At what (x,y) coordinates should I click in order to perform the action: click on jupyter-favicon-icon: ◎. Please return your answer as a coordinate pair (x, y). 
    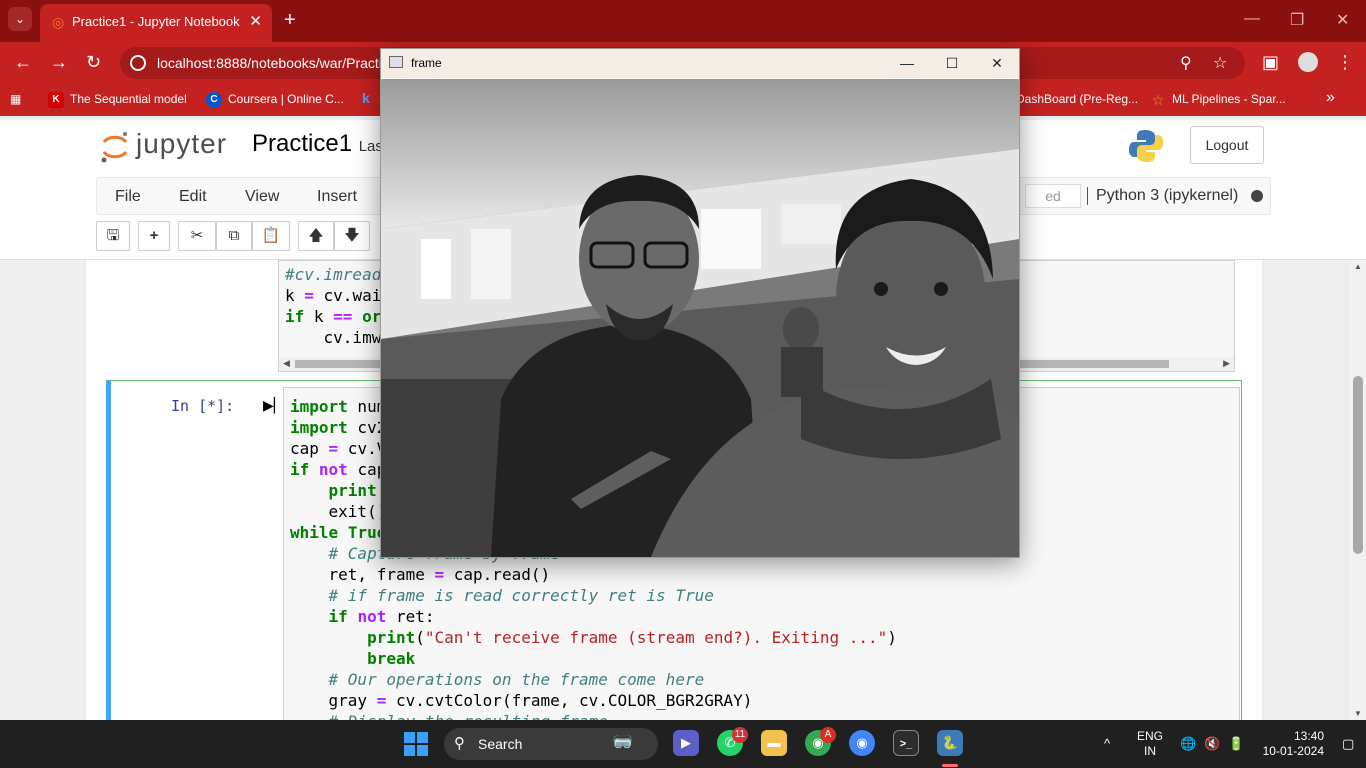
    Looking at the image, I should click on (58, 22).